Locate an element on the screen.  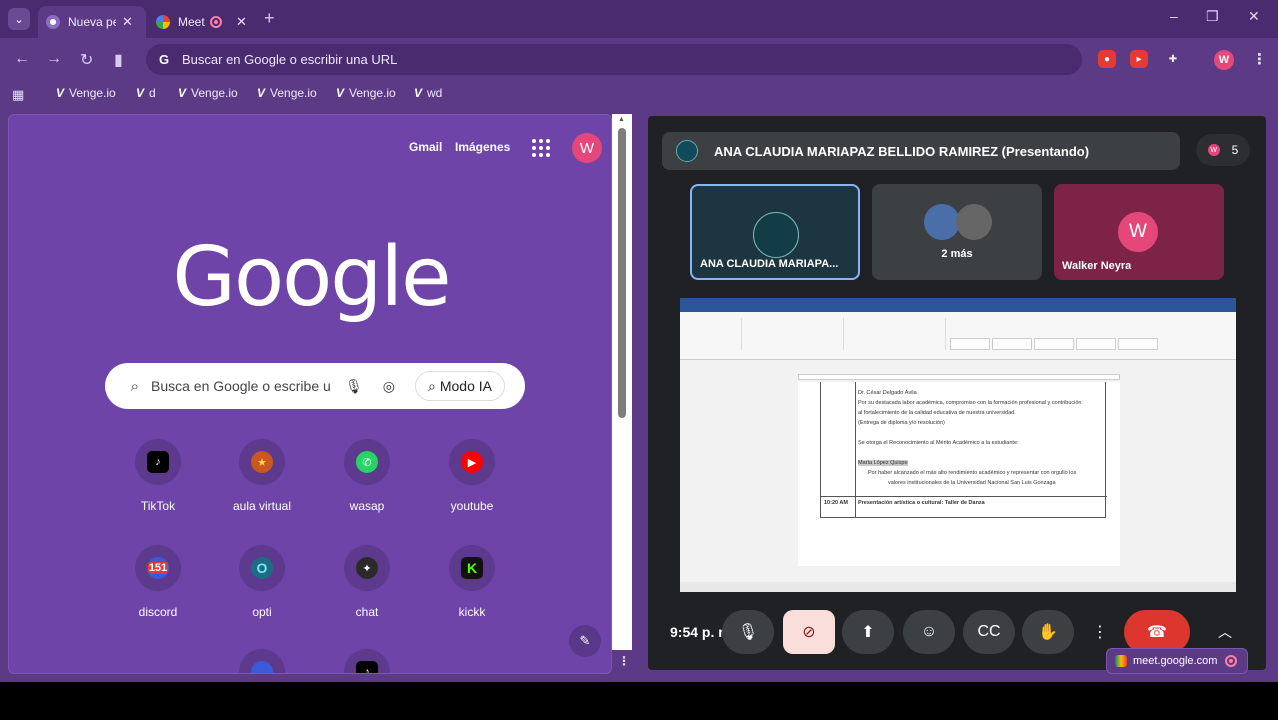
chevron-down-icon: ⌄ is located at coordinates (19, 19).